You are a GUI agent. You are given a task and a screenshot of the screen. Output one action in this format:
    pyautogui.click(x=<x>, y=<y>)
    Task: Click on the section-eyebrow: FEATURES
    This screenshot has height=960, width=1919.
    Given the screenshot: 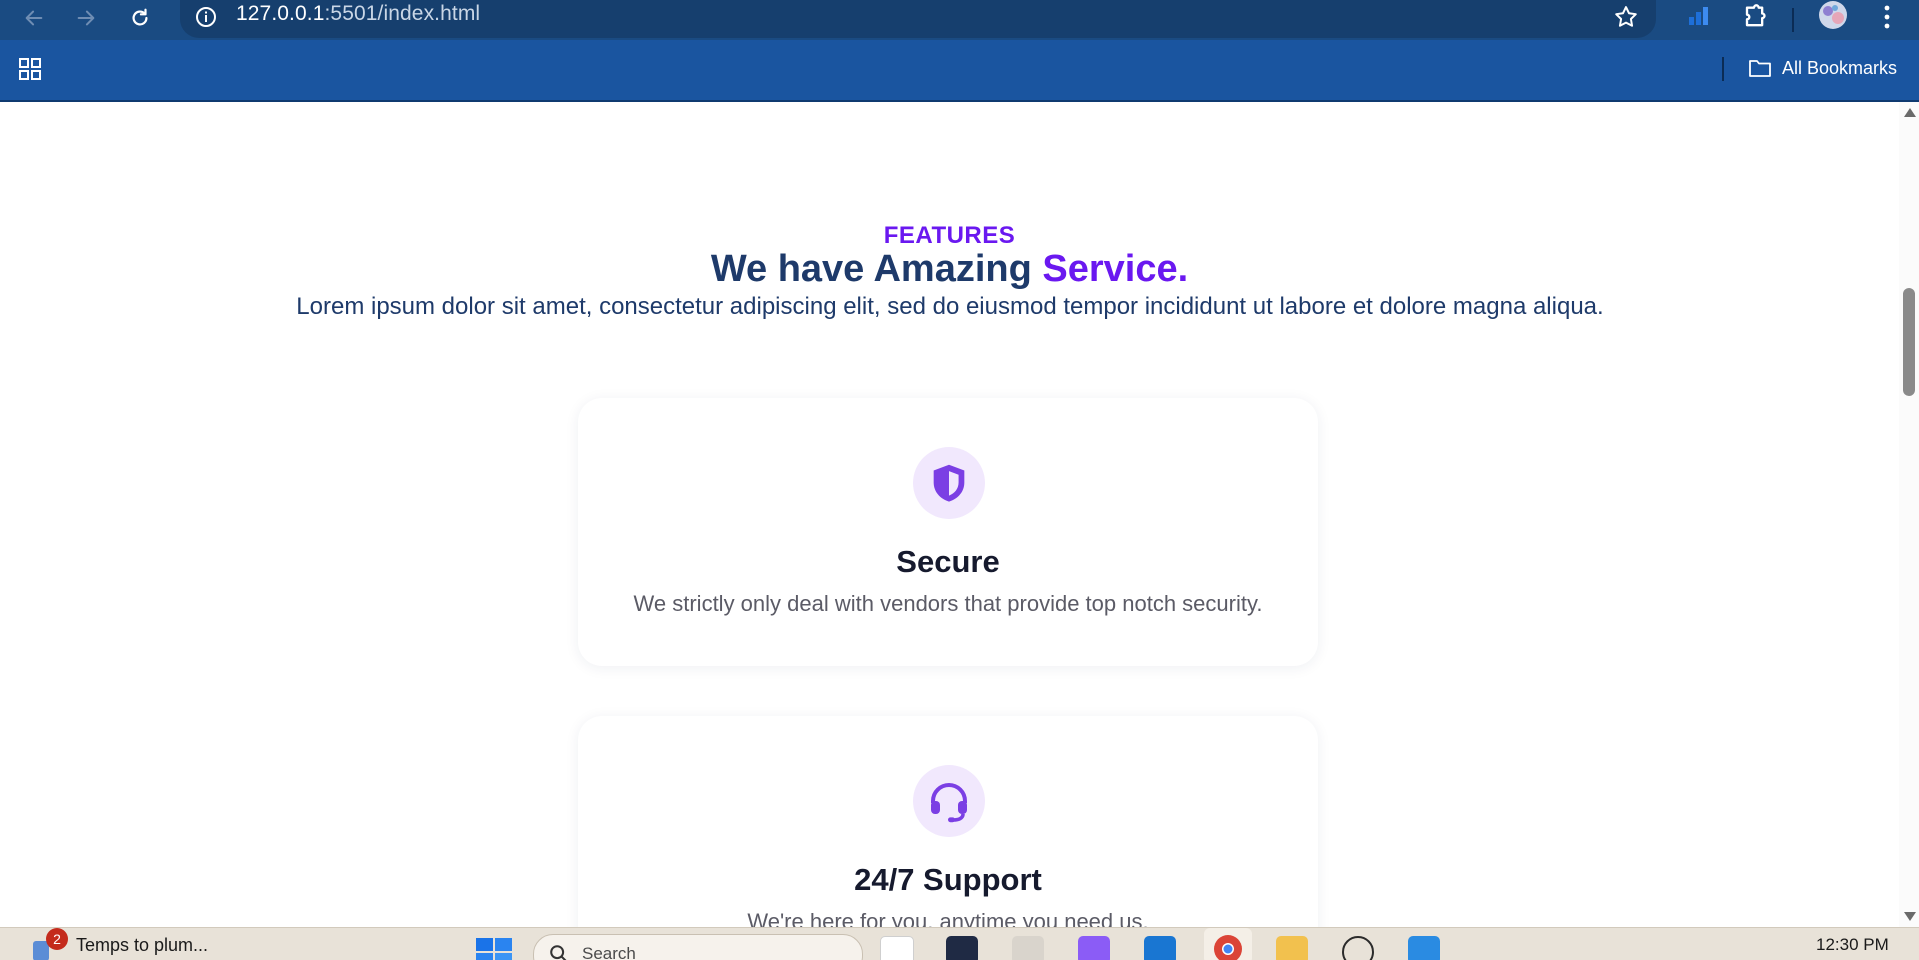 What is the action you would take?
    pyautogui.click(x=949, y=235)
    